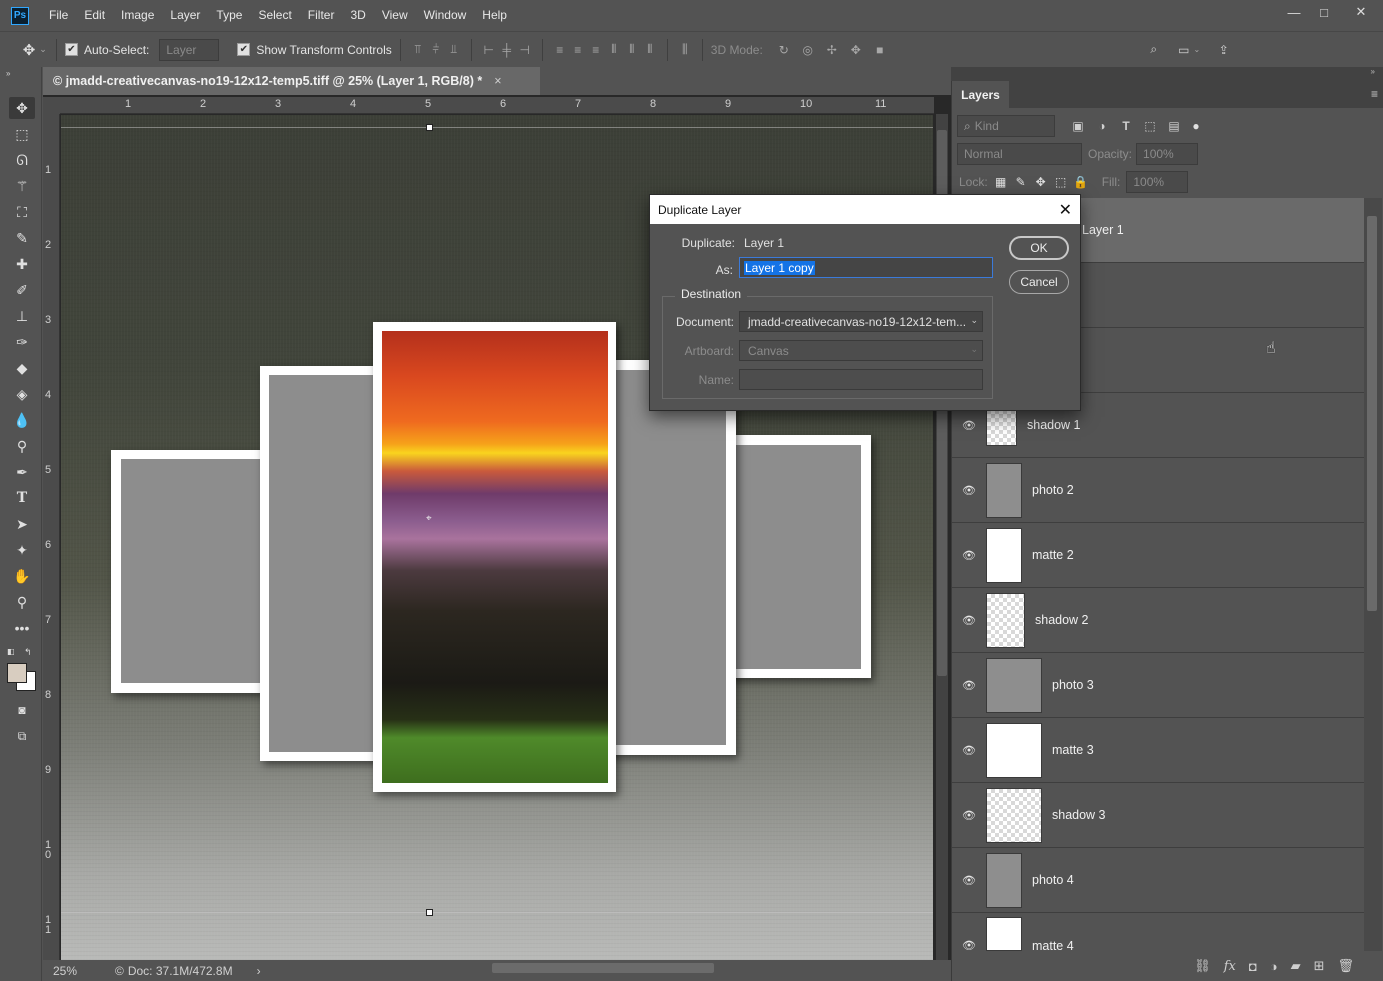  I want to click on distribute-top-icon: ≡, so click(560, 50).